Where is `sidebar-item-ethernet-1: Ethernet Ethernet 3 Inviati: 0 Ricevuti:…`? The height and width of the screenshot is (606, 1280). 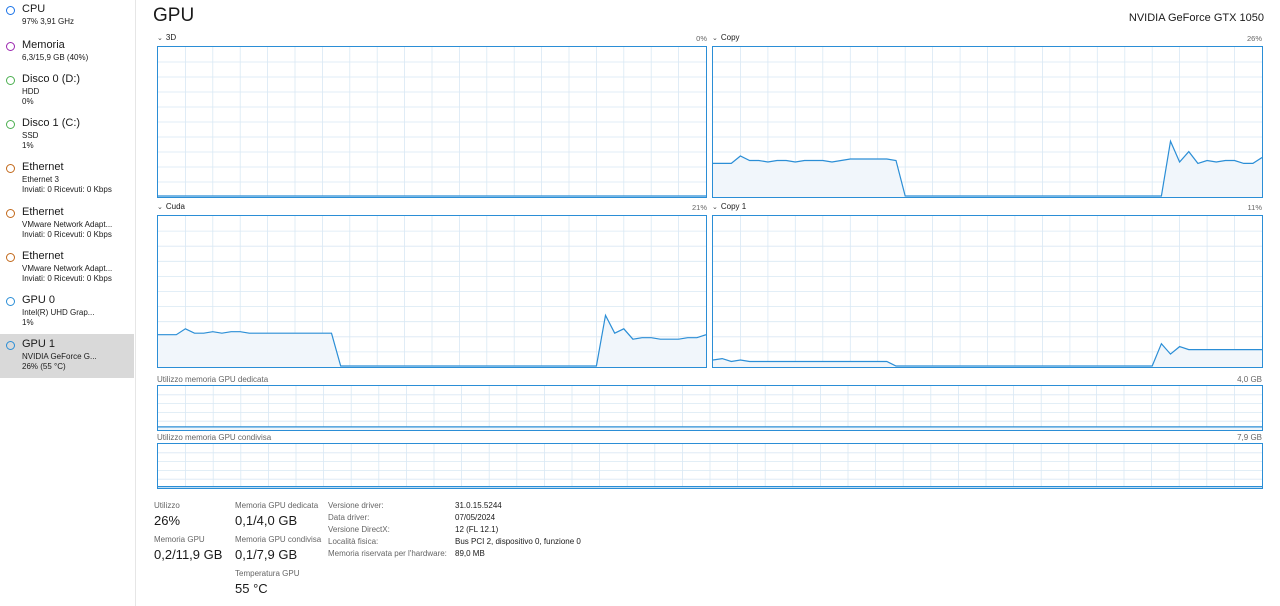 sidebar-item-ethernet-1: Ethernet Ethernet 3 Inviati: 0 Ricevuti:… is located at coordinates (67, 181).